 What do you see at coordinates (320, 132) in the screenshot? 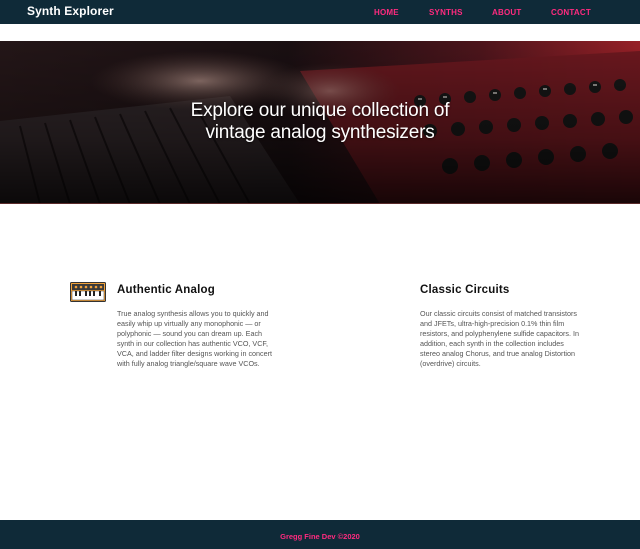
I see `hero-headline-line2: vintage analog synthesizers` at bounding box center [320, 132].